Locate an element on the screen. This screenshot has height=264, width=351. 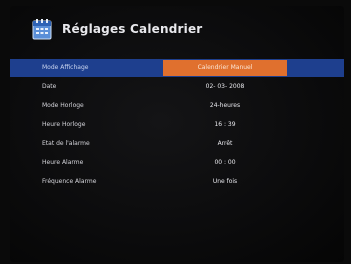
setting-label: Date is located at coordinates (49, 87).